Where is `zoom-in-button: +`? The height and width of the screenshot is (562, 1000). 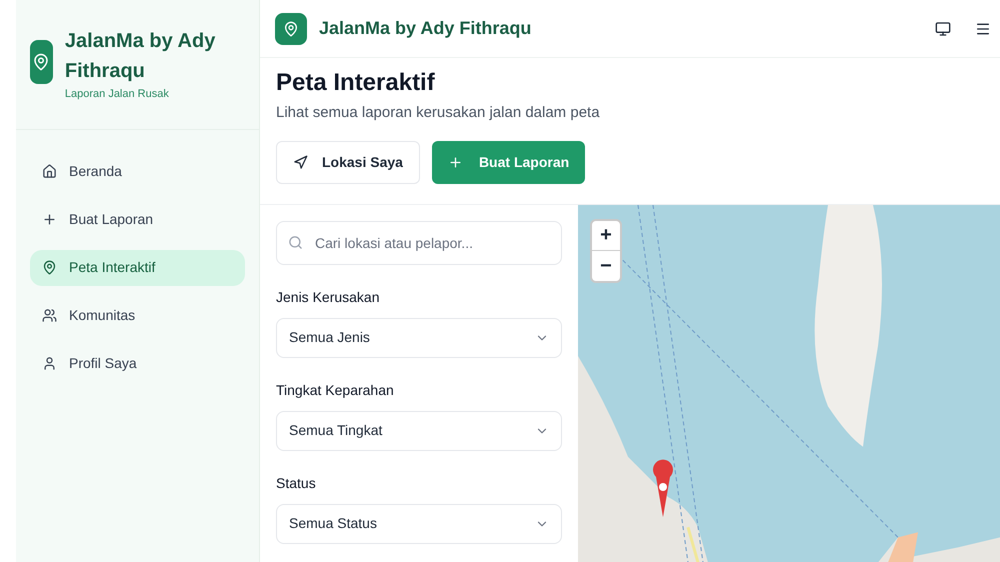
zoom-in-button: + is located at coordinates (606, 235).